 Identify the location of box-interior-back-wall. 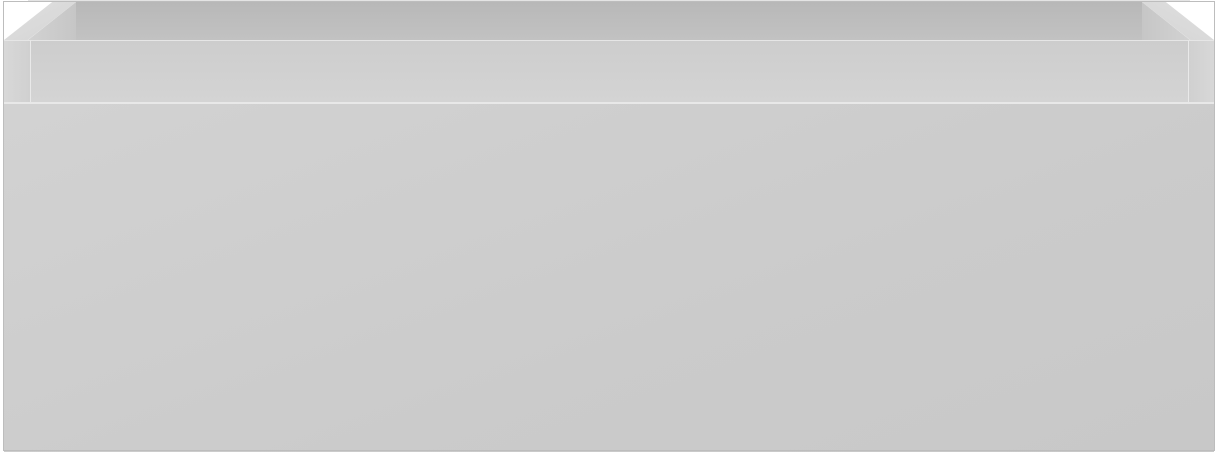
(609, 21).